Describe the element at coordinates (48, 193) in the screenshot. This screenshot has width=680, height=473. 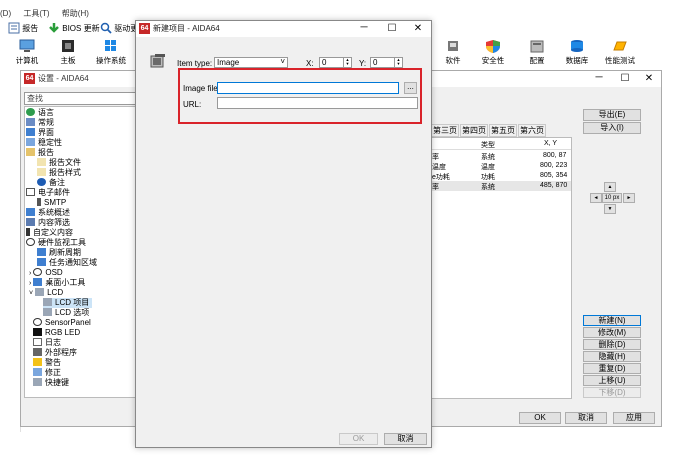
I see `tree-item-email: 电子邮件` at that location.